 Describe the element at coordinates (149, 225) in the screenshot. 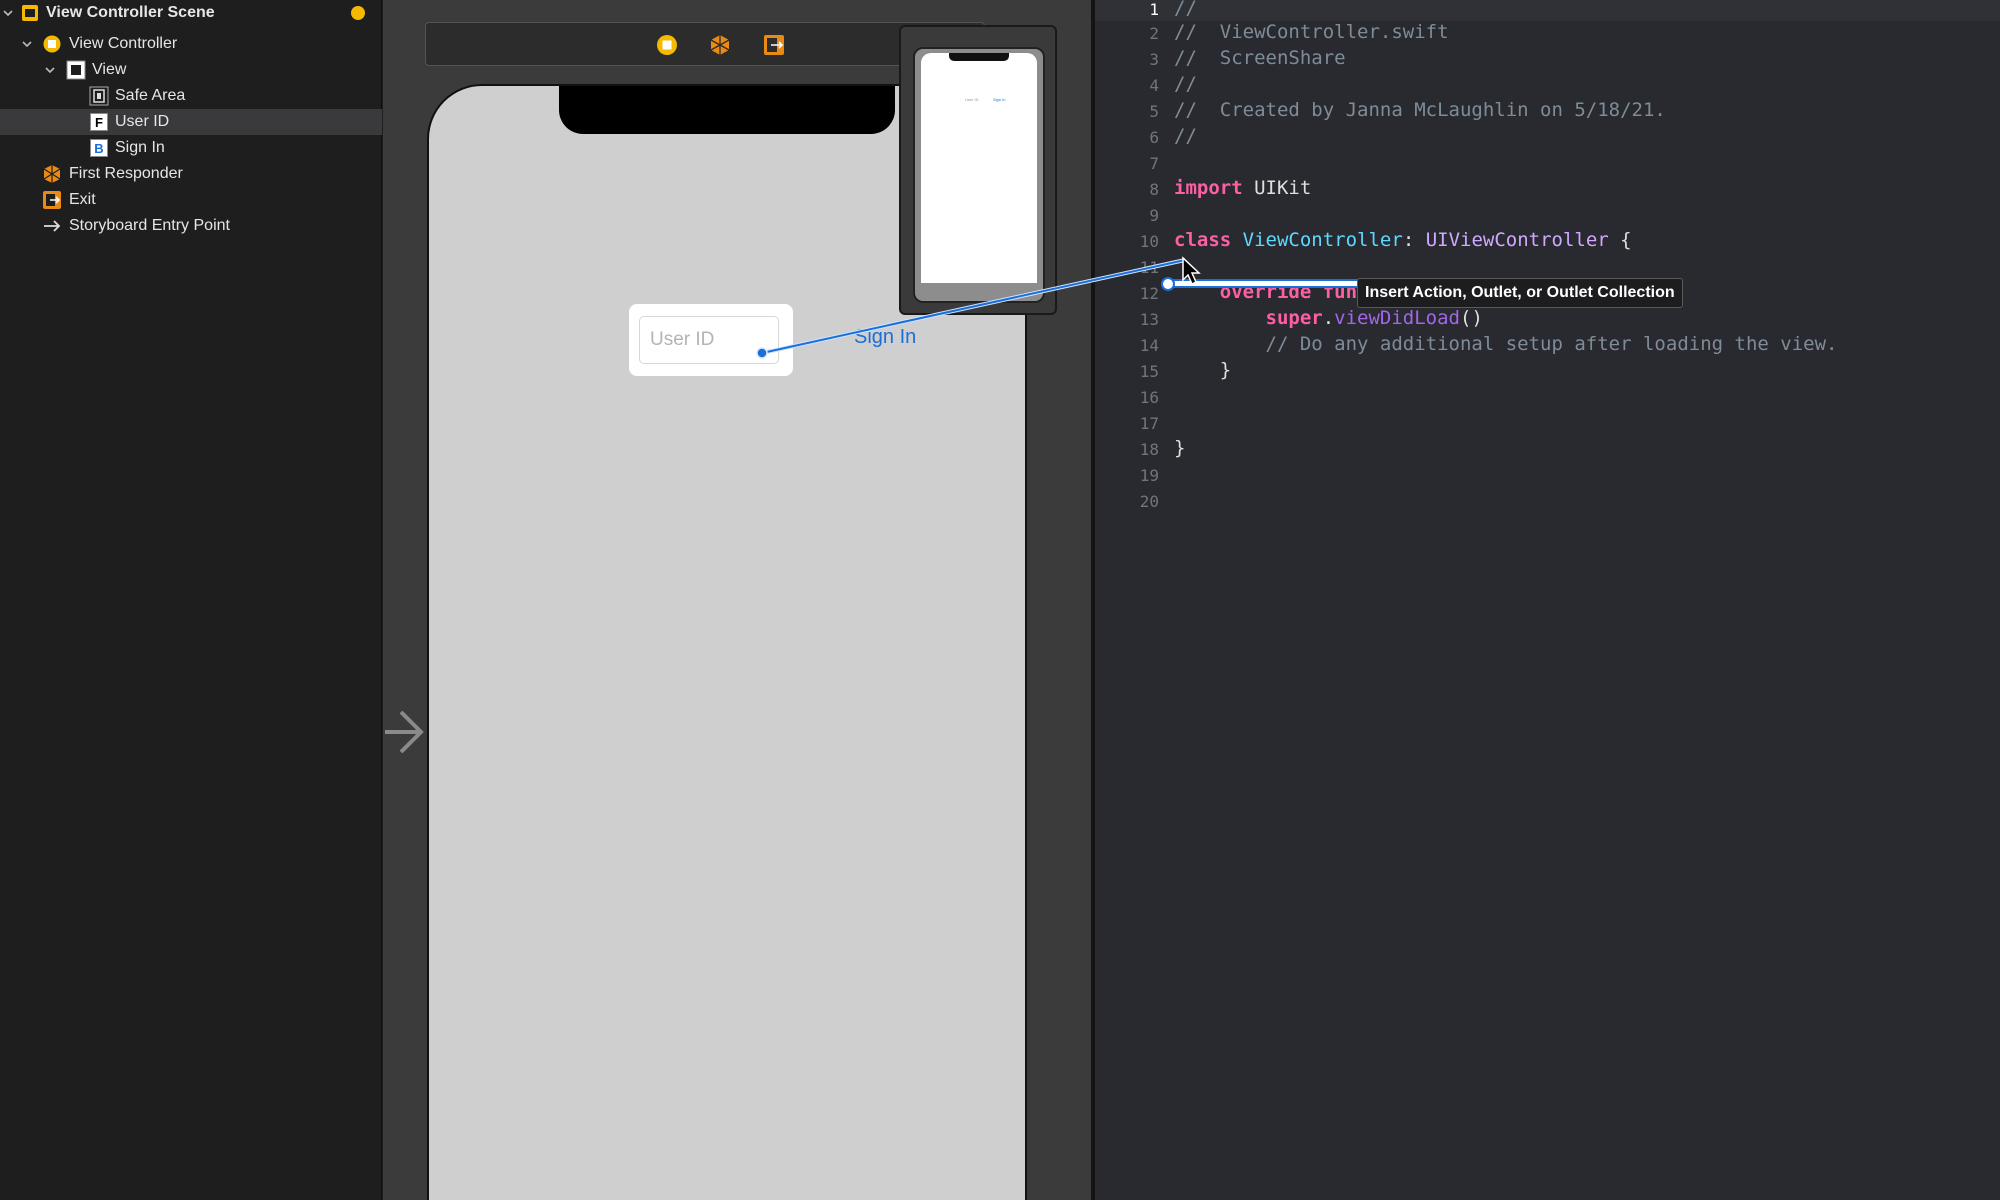

I see `outline-item-label: Storyboard Entry Point` at that location.